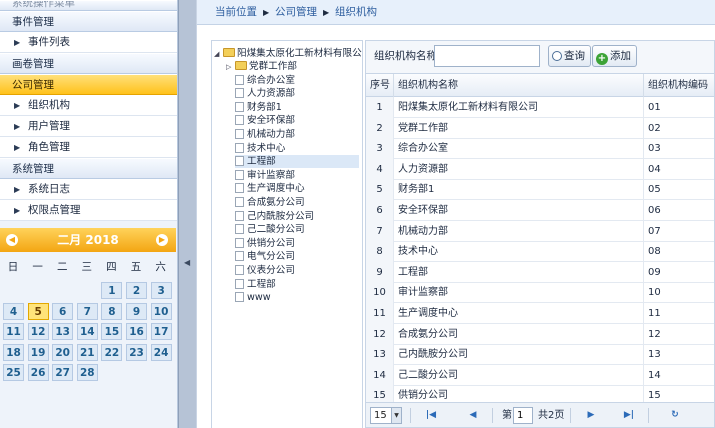  I want to click on table-row: 2 党群工作部 02, so click(540, 128).